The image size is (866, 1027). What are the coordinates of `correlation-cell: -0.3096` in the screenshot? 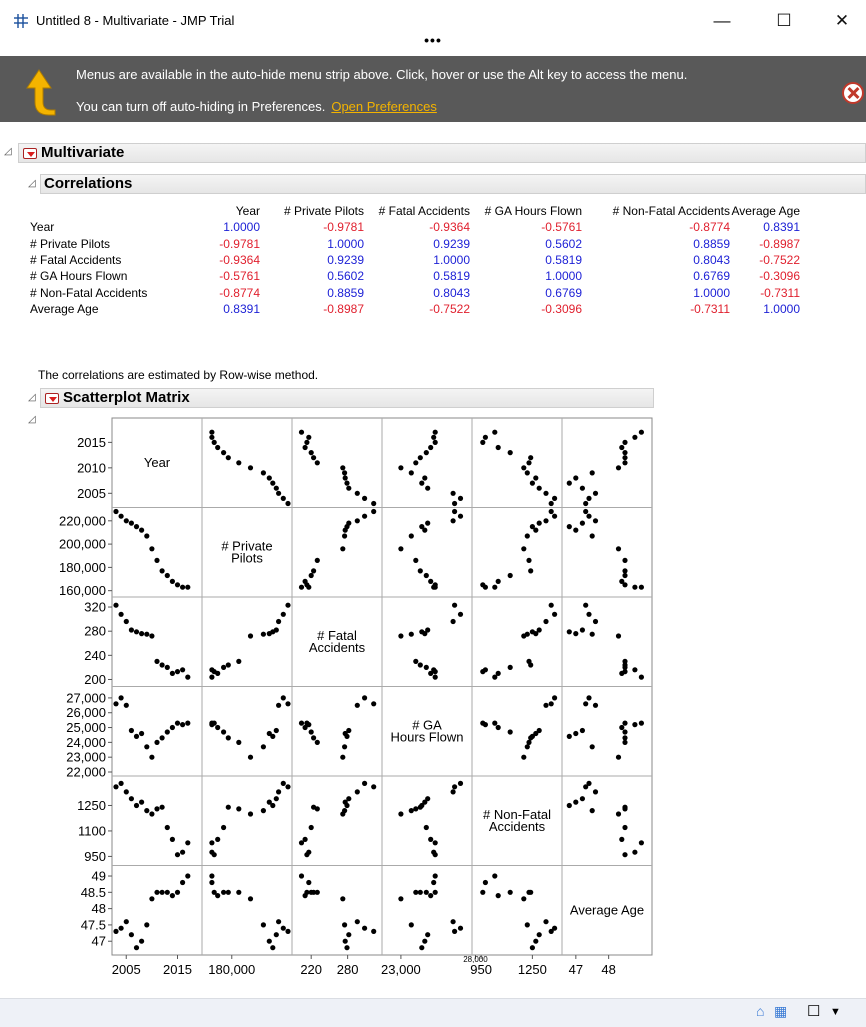 It's located at (779, 276).